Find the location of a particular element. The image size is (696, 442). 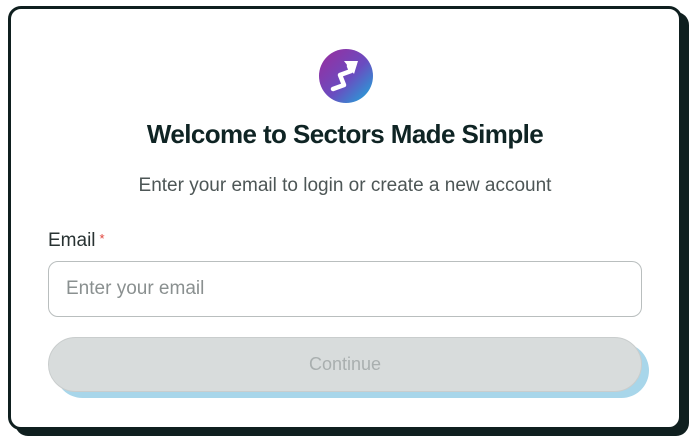

continue-button: Continue is located at coordinates (345, 364).